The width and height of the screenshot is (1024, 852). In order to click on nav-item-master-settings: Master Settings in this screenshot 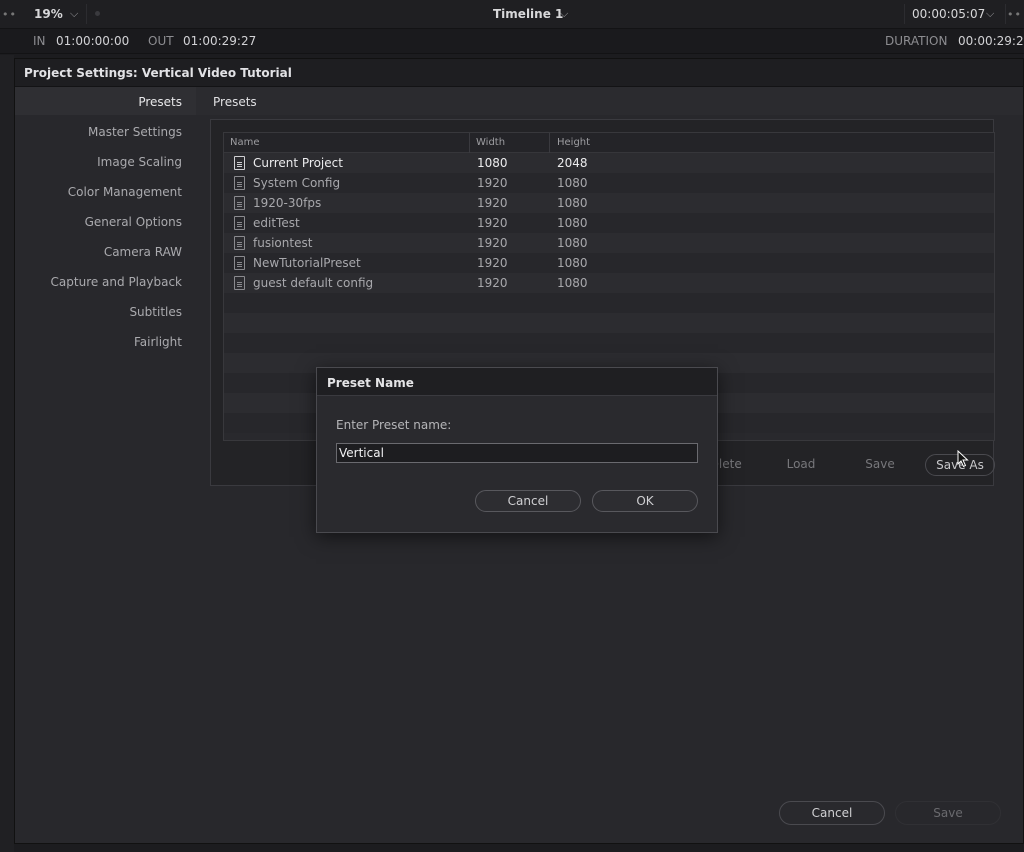, I will do `click(105, 131)`.